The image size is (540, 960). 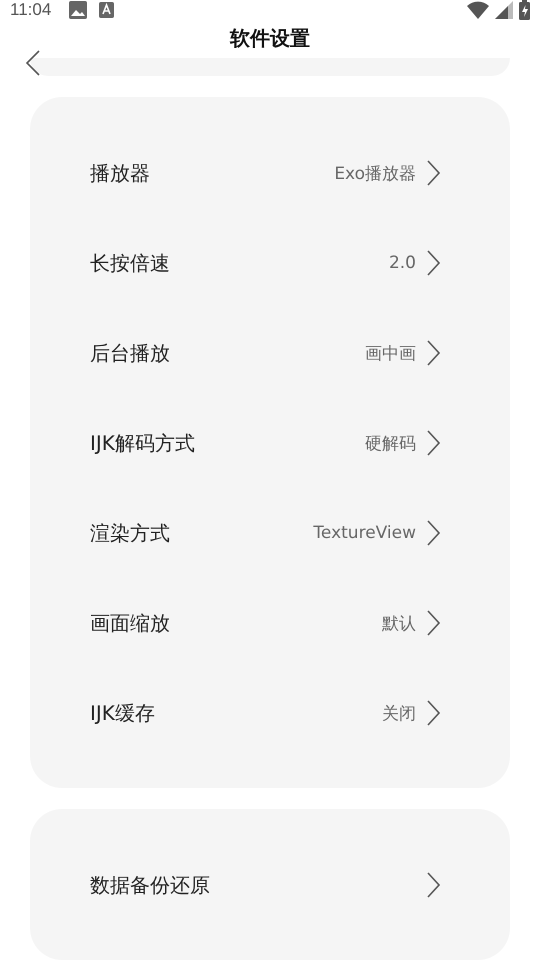 What do you see at coordinates (399, 623) in the screenshot?
I see `setting-value: 默认` at bounding box center [399, 623].